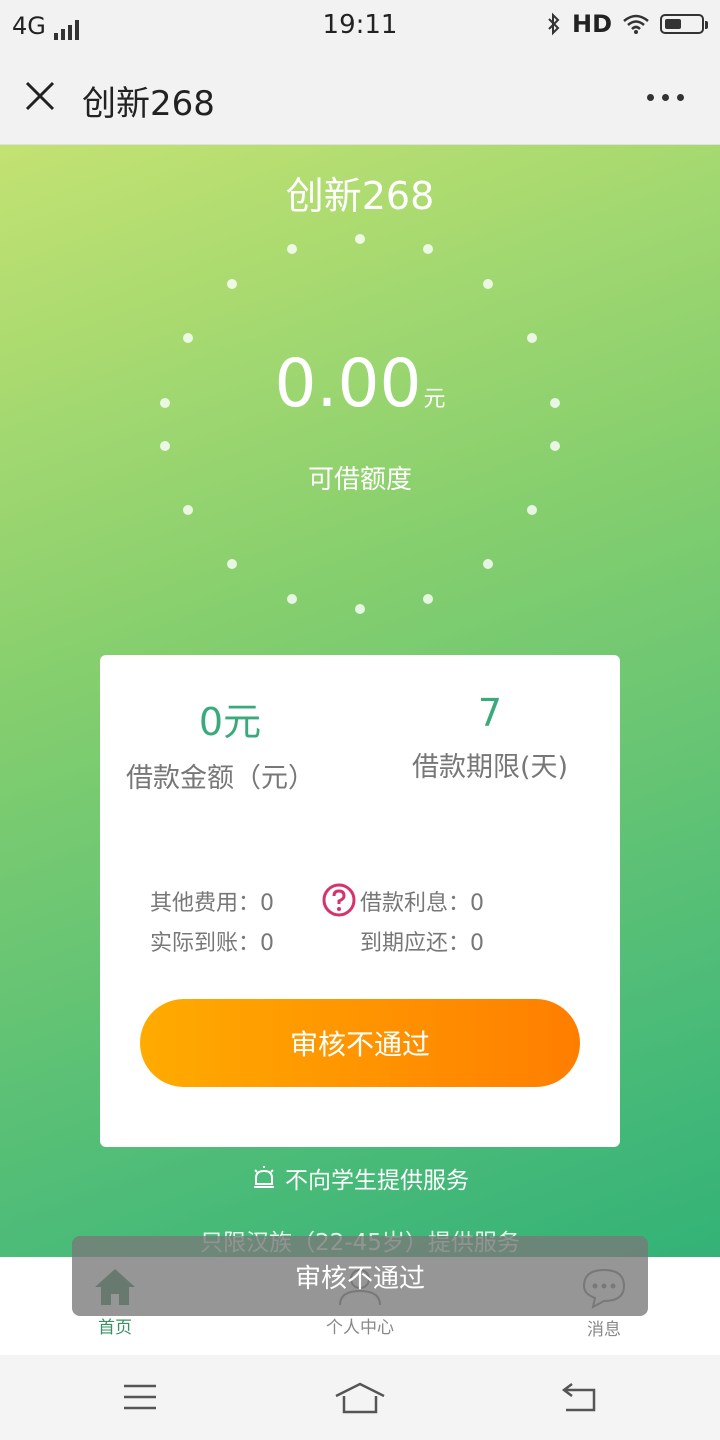  I want to click on tab-home-label: 首页, so click(115, 1328).